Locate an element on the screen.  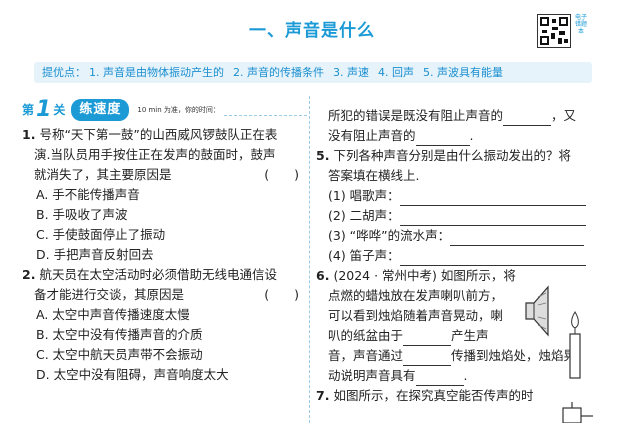
item-label: (3) “哗哗”的流水声： is located at coordinates (389, 235).